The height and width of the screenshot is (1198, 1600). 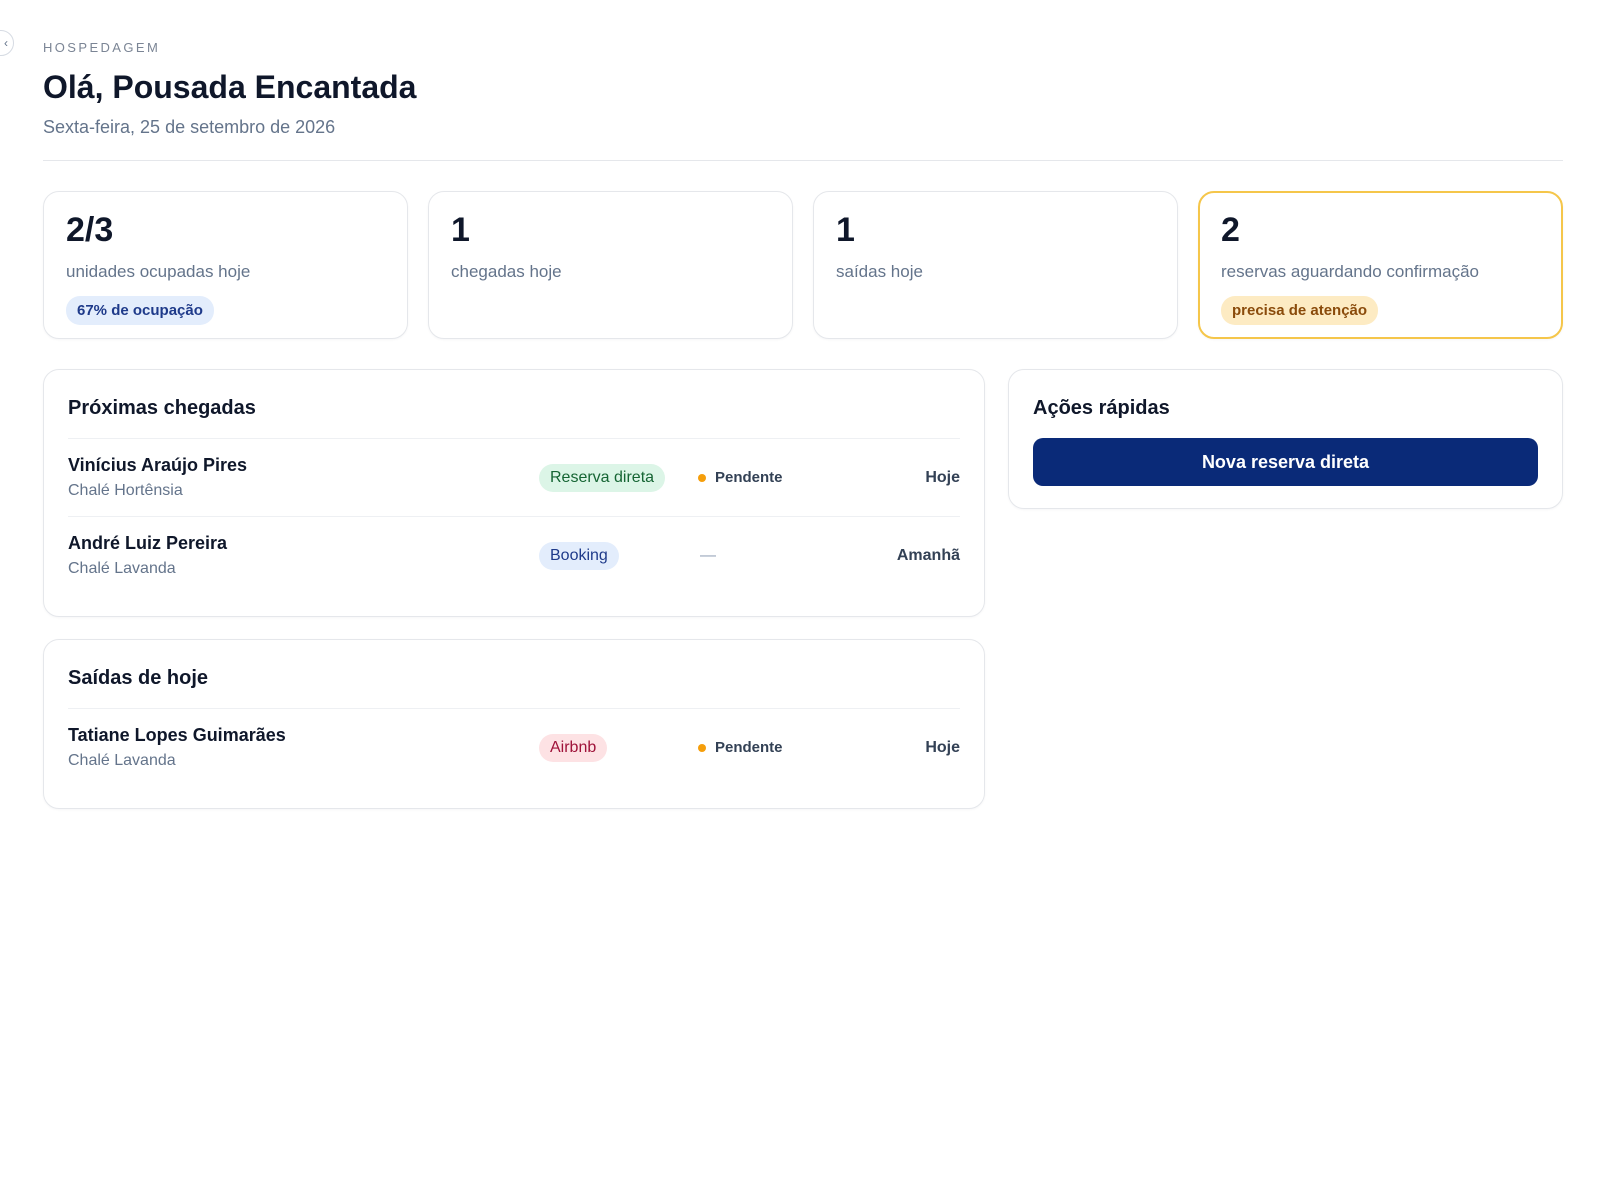 I want to click on arrivals-title: Próximas chegadas, so click(x=162, y=408).